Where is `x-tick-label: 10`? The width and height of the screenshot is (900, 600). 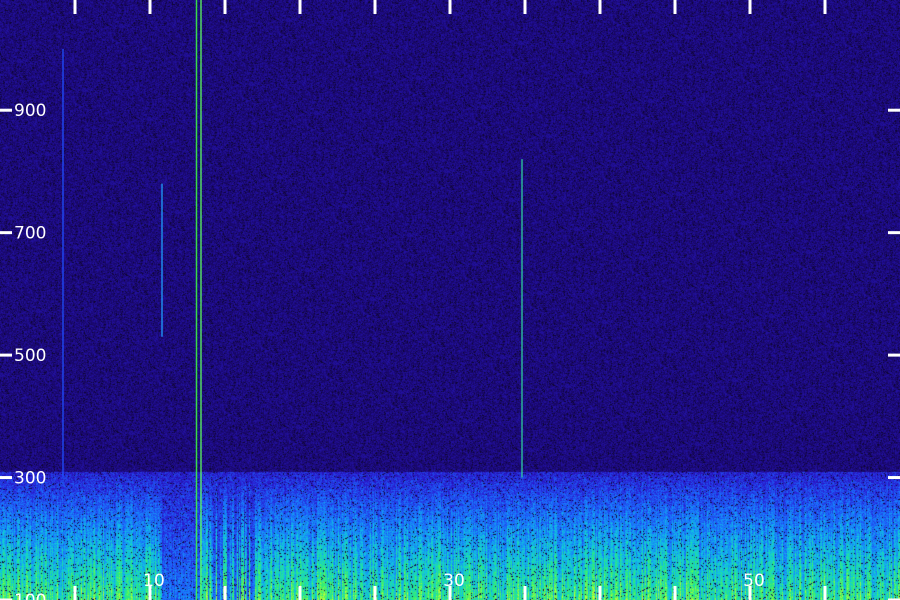
x-tick-label: 10 is located at coordinates (154, 581).